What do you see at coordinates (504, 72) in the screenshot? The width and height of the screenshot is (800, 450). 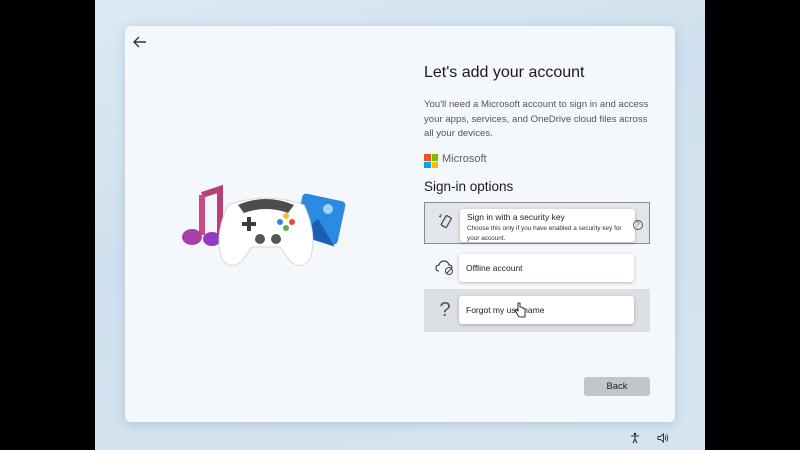 I see `page-title: Let's add your account` at bounding box center [504, 72].